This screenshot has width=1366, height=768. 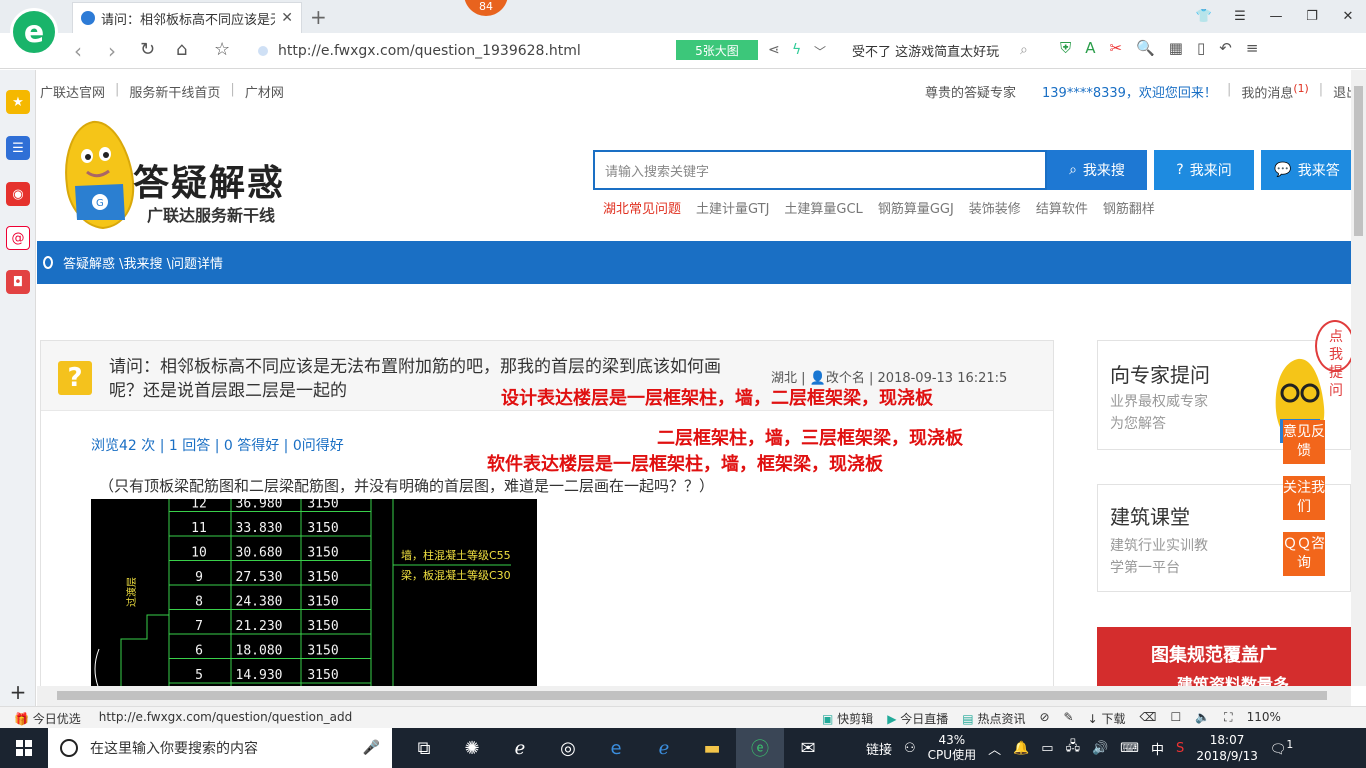 What do you see at coordinates (1069, 718) in the screenshot?
I see `tool-icon: ✎` at bounding box center [1069, 718].